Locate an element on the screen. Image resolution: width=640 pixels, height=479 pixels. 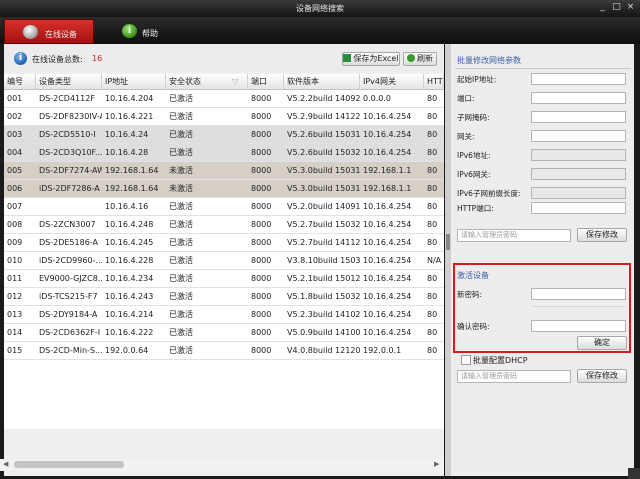
batch-field-label: IPv6网关: is located at coordinates (474, 174).